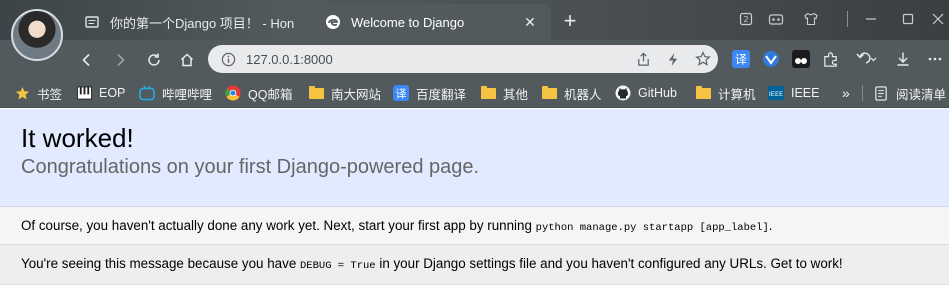 Image resolution: width=949 pixels, height=299 pixels. What do you see at coordinates (938, 19) in the screenshot?
I see `close-window-icon` at bounding box center [938, 19].